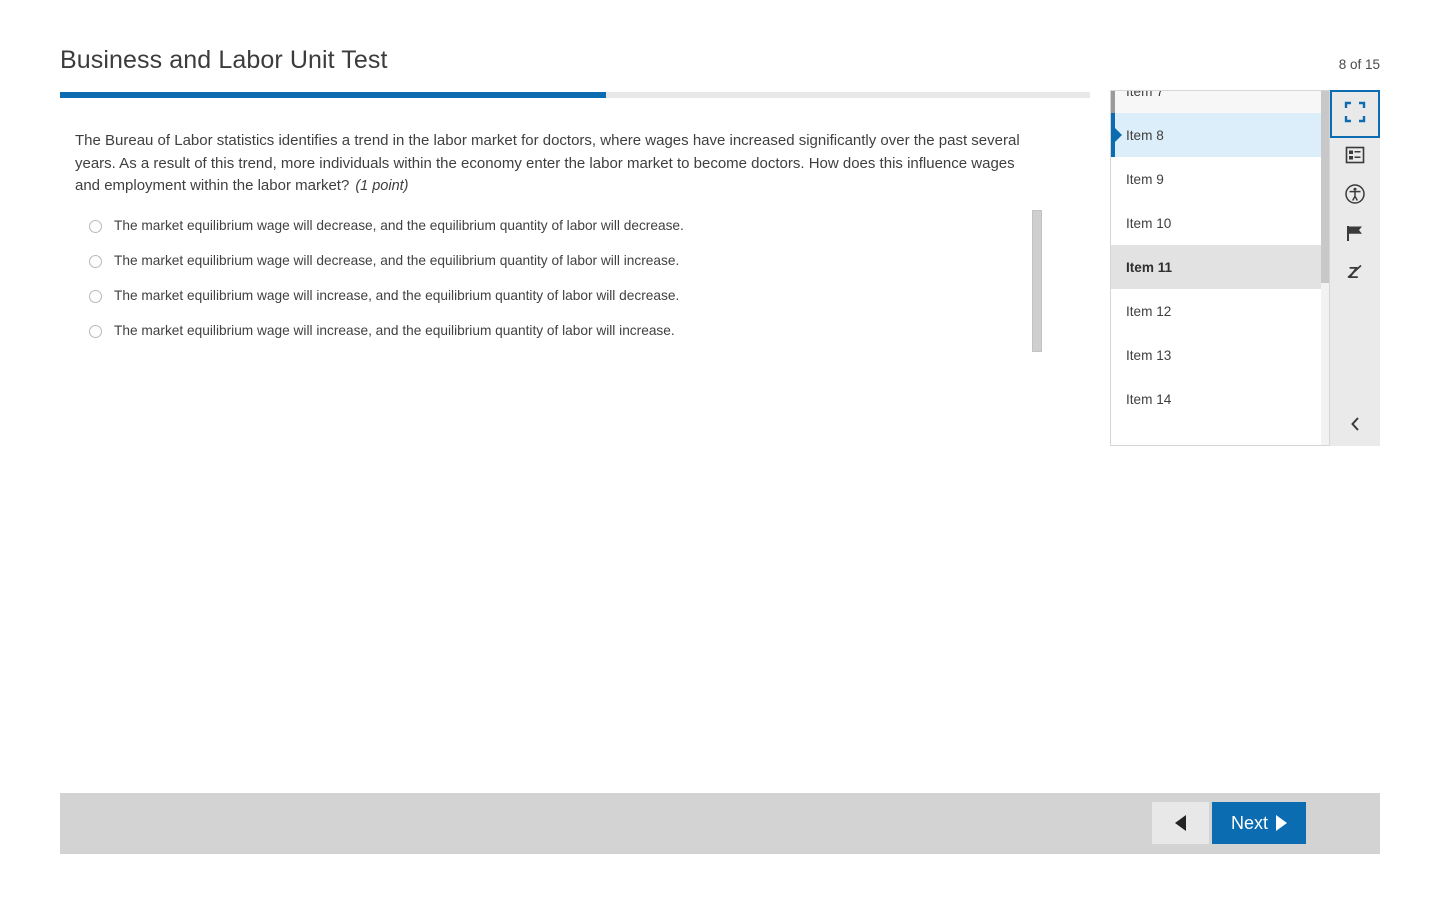  What do you see at coordinates (1145, 94) in the screenshot?
I see `item-list-label: Item 7` at bounding box center [1145, 94].